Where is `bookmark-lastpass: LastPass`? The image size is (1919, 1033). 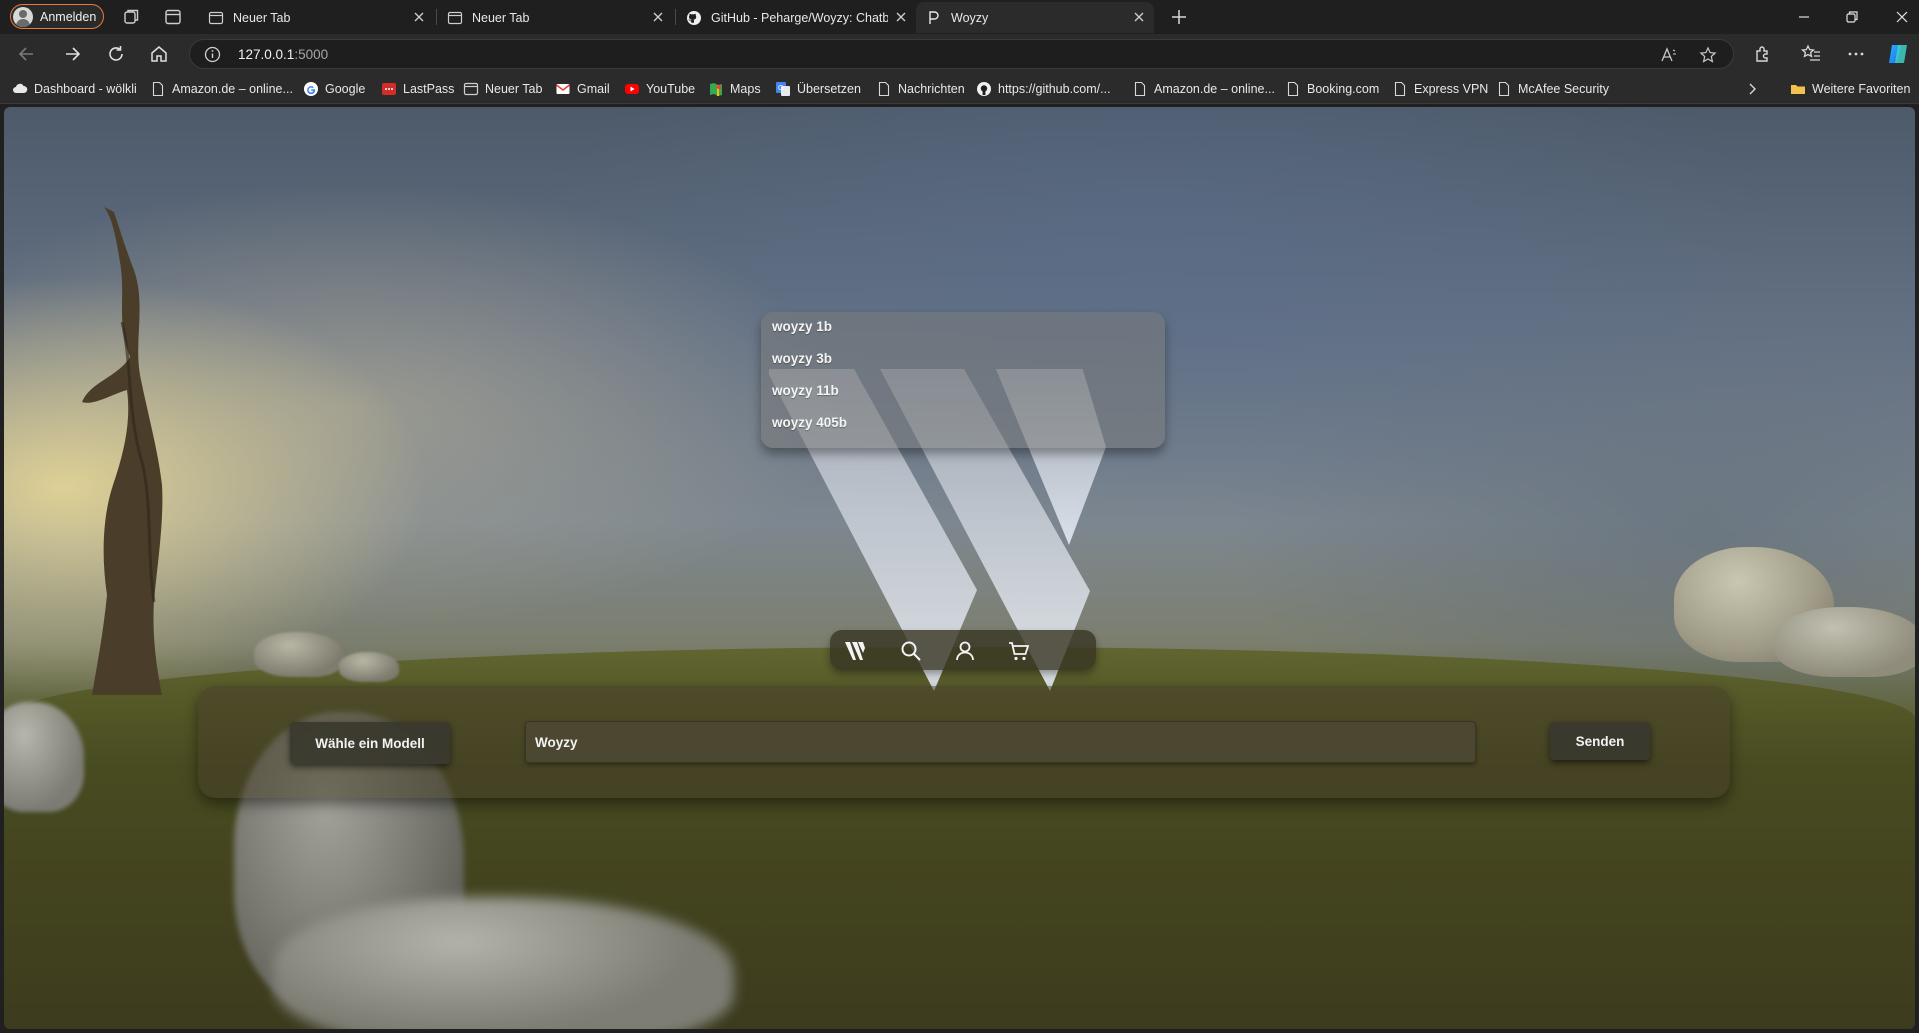 bookmark-lastpass: LastPass is located at coordinates (417, 89).